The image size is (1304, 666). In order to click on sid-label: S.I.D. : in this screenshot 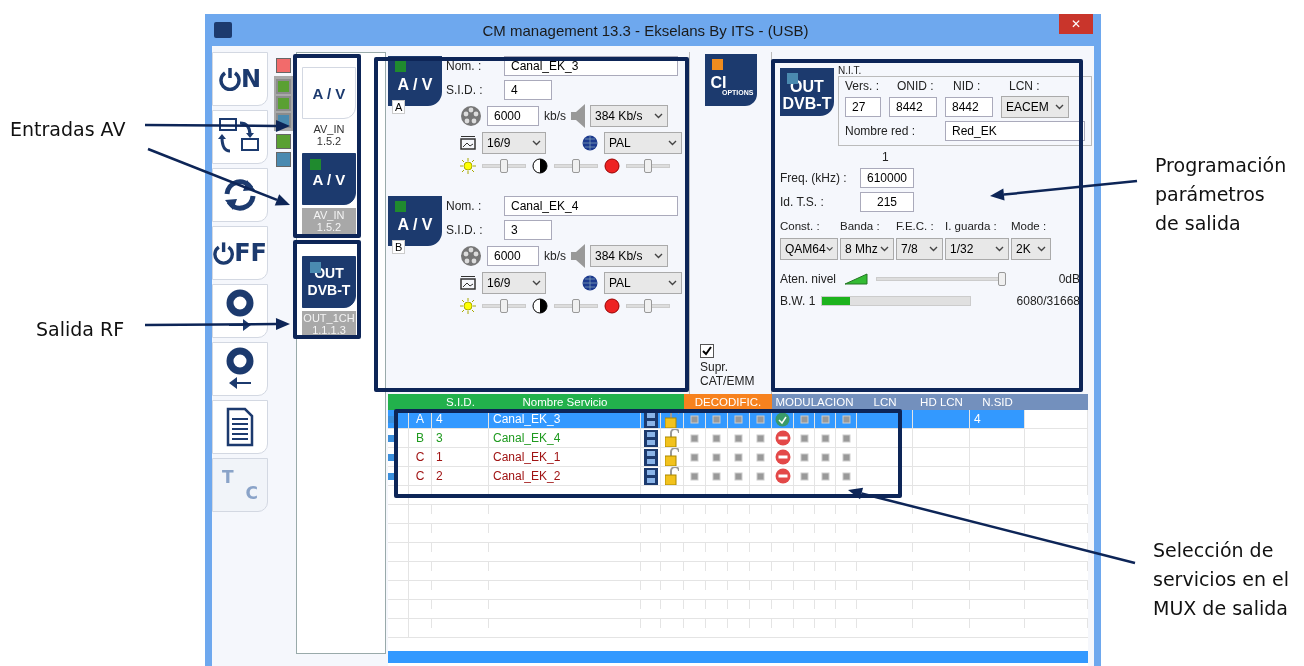, I will do `click(465, 90)`.